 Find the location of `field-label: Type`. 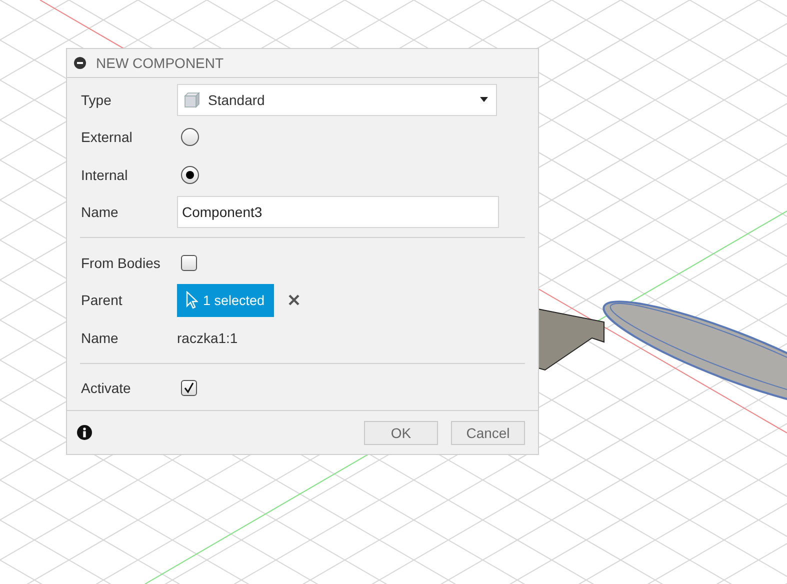

field-label: Type is located at coordinates (96, 100).